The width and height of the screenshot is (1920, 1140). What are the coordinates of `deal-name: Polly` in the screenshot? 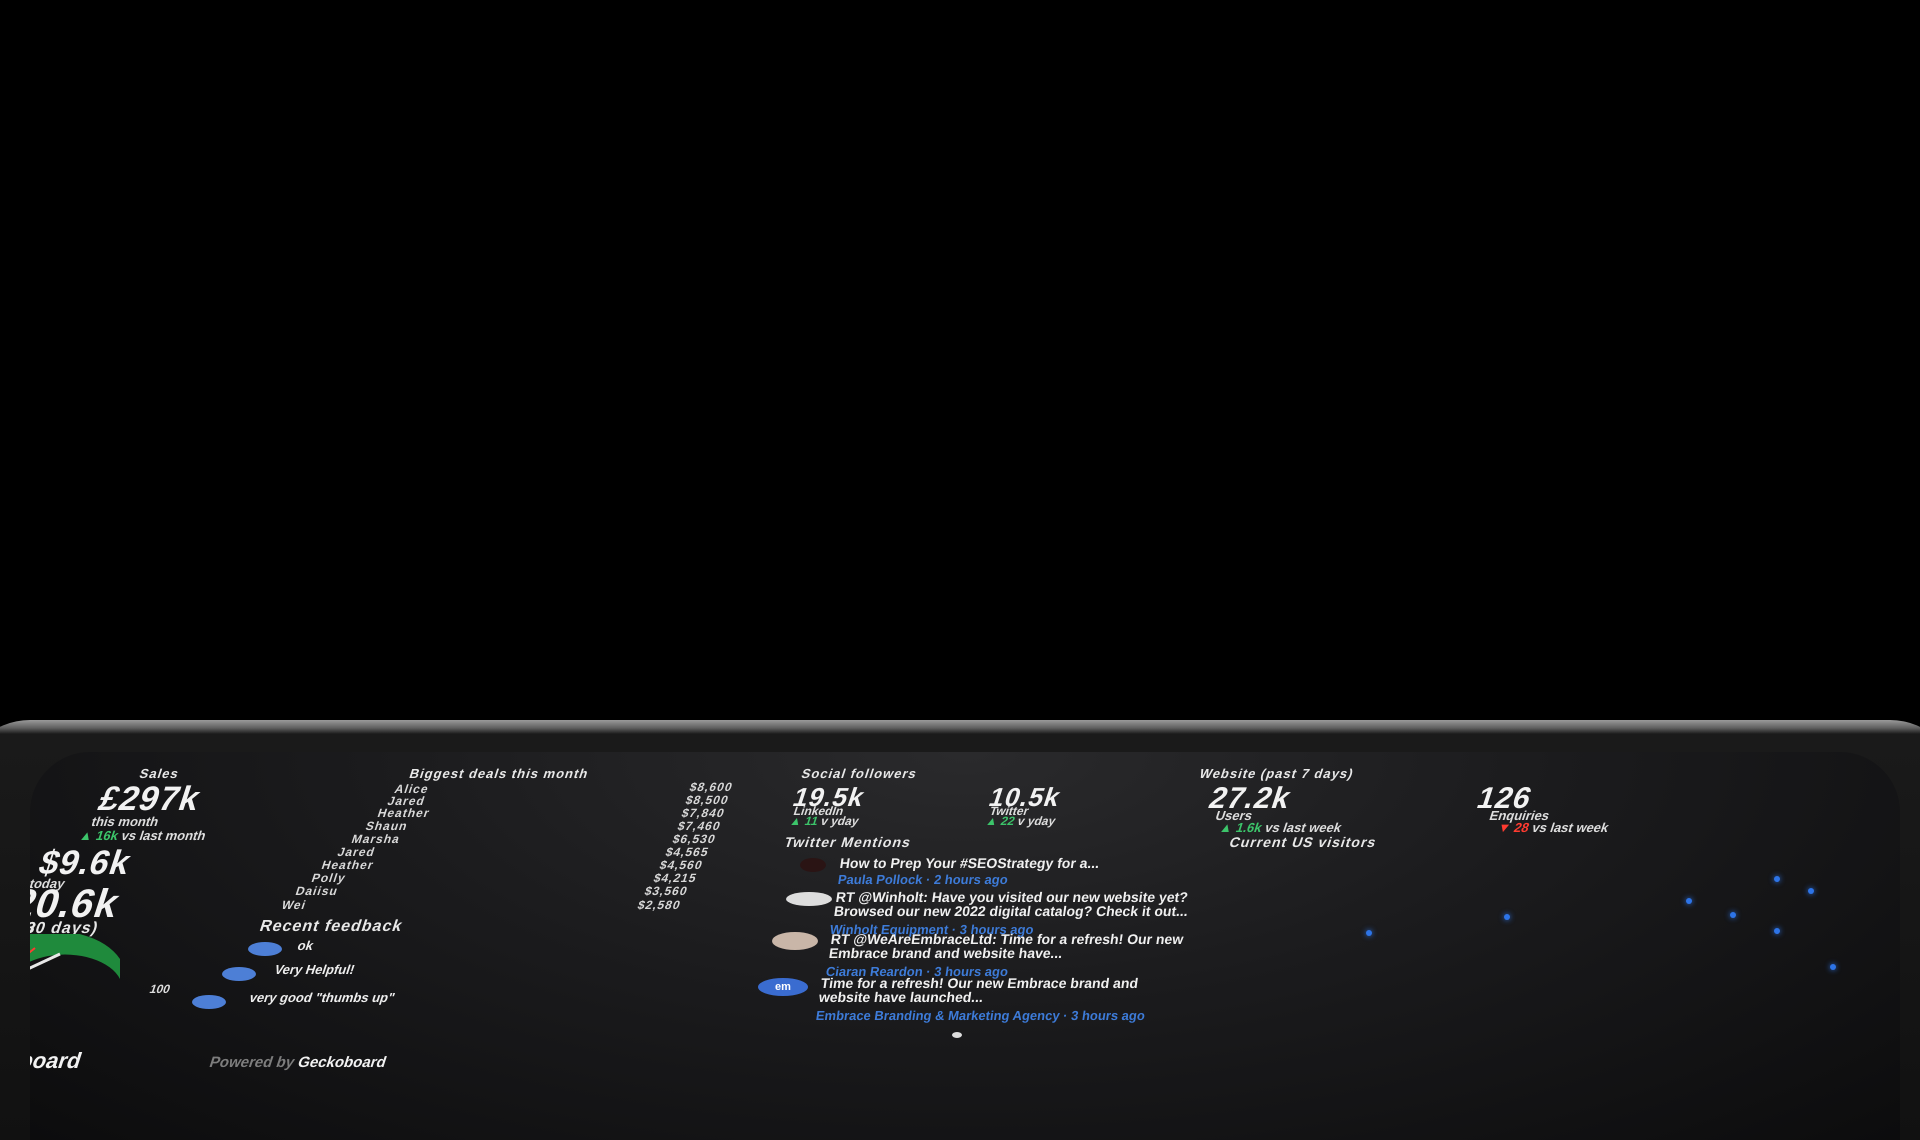 It's located at (328, 878).